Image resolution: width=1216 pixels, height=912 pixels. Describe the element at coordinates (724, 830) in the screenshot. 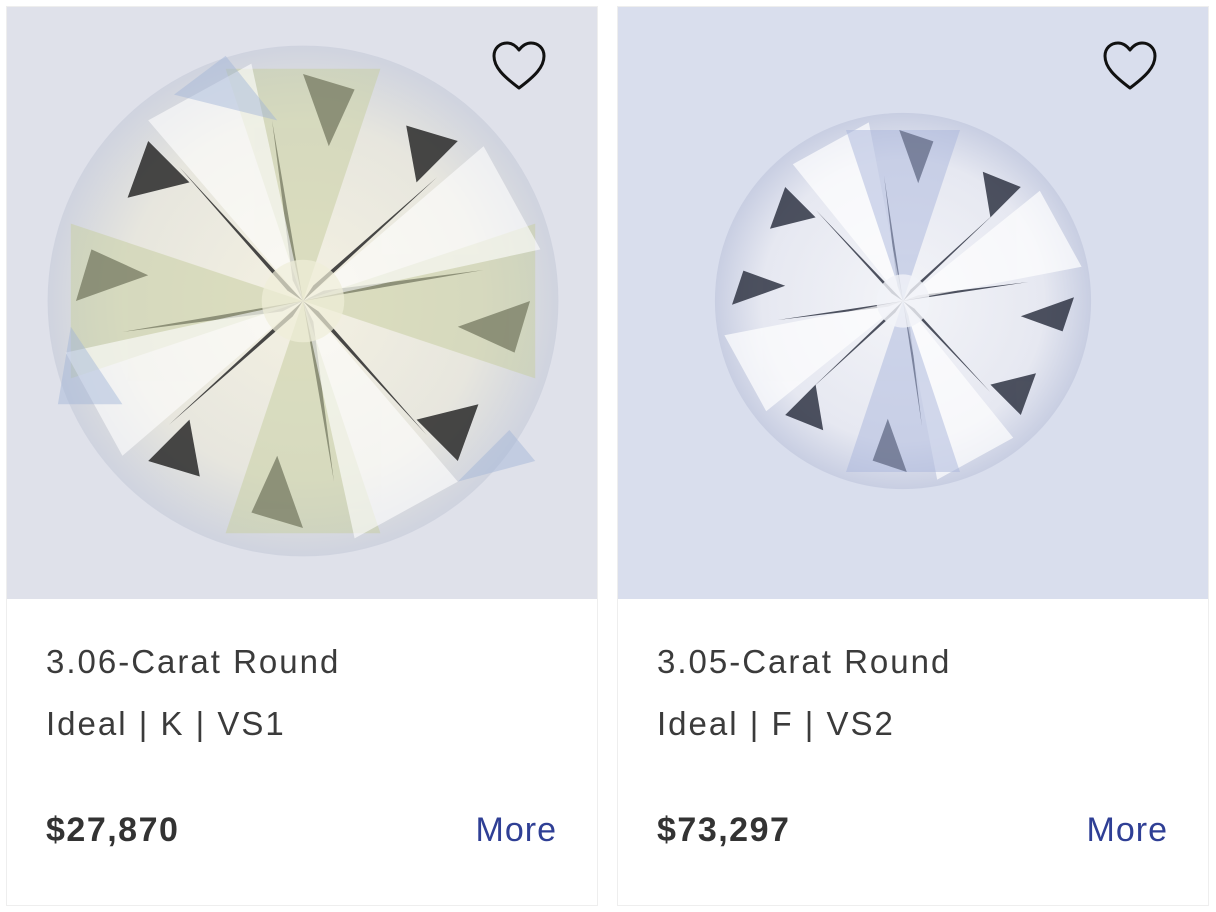

I see `product-price: $73,297` at that location.